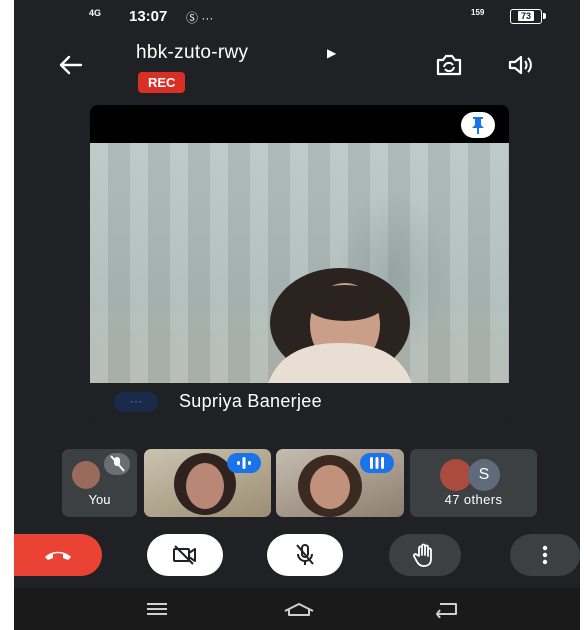  I want to click on mic-toggle-button, so click(305, 555).